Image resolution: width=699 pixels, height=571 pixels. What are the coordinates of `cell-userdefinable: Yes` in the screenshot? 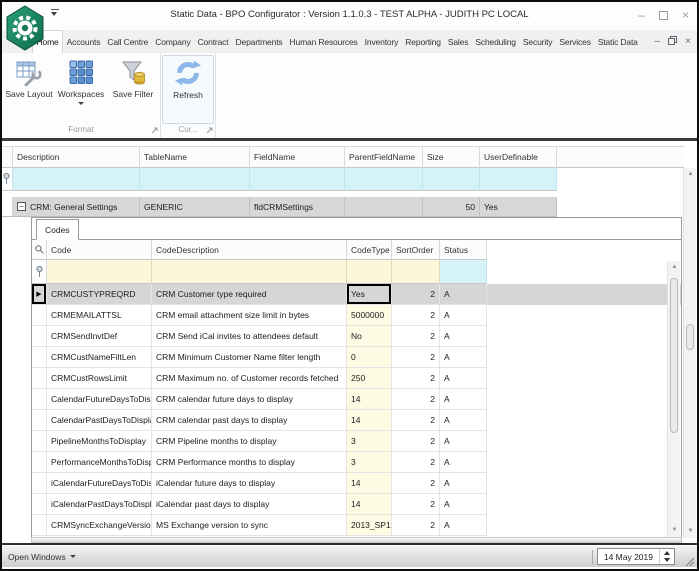 It's located at (518, 207).